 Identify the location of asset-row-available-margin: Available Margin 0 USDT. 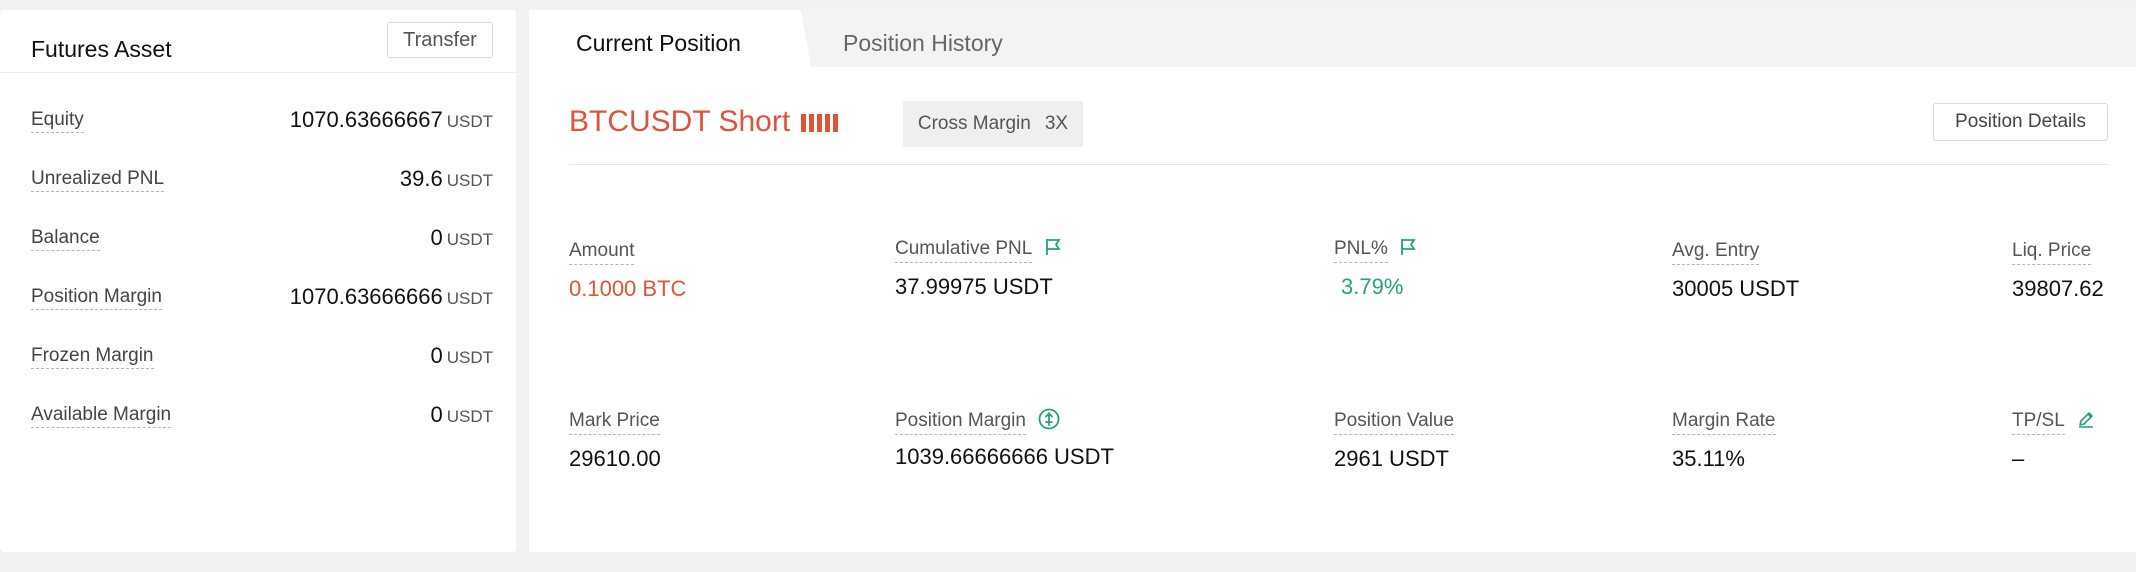
(262, 415).